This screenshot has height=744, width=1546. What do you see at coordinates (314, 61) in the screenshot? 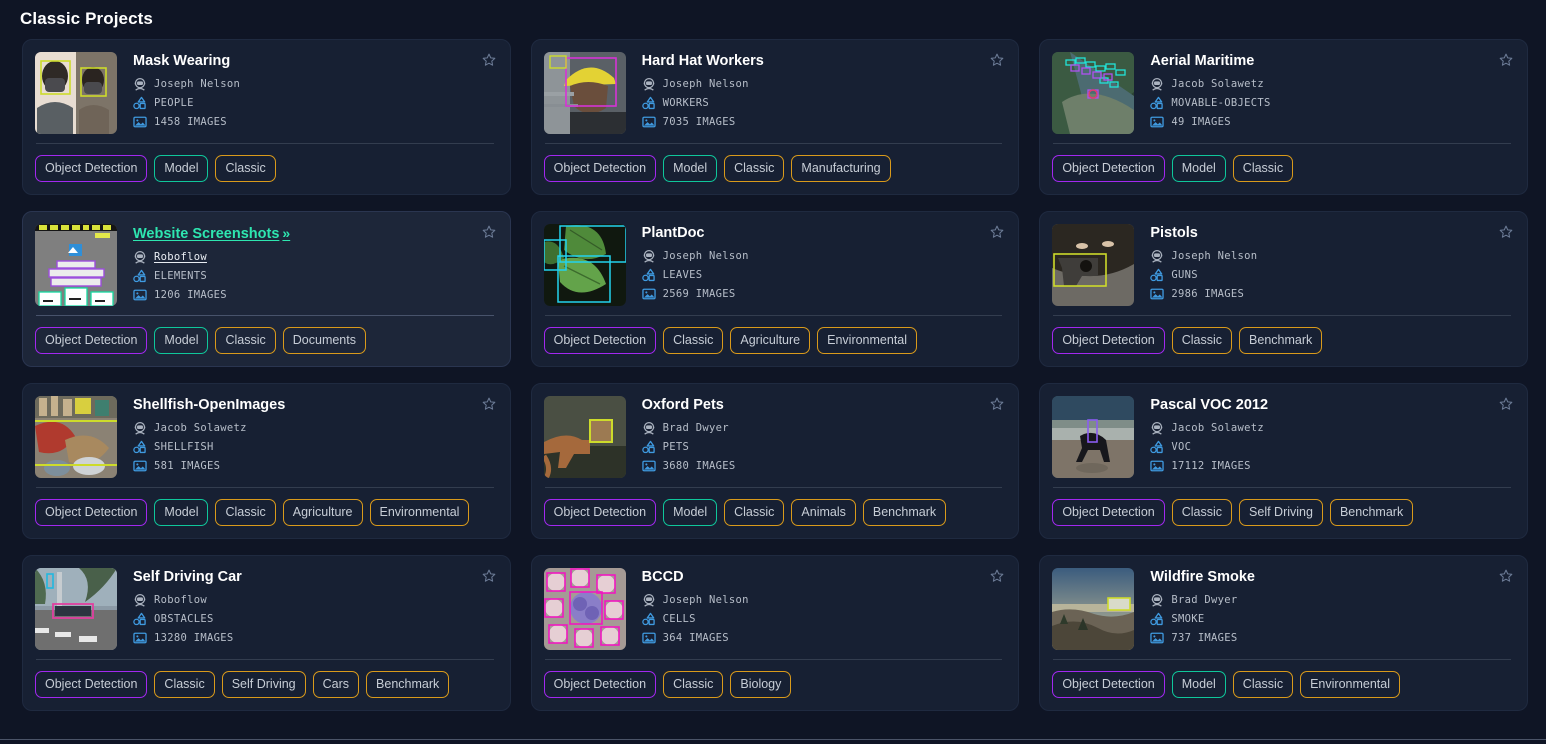
I see `project-title-row: Mask Wearing` at bounding box center [314, 61].